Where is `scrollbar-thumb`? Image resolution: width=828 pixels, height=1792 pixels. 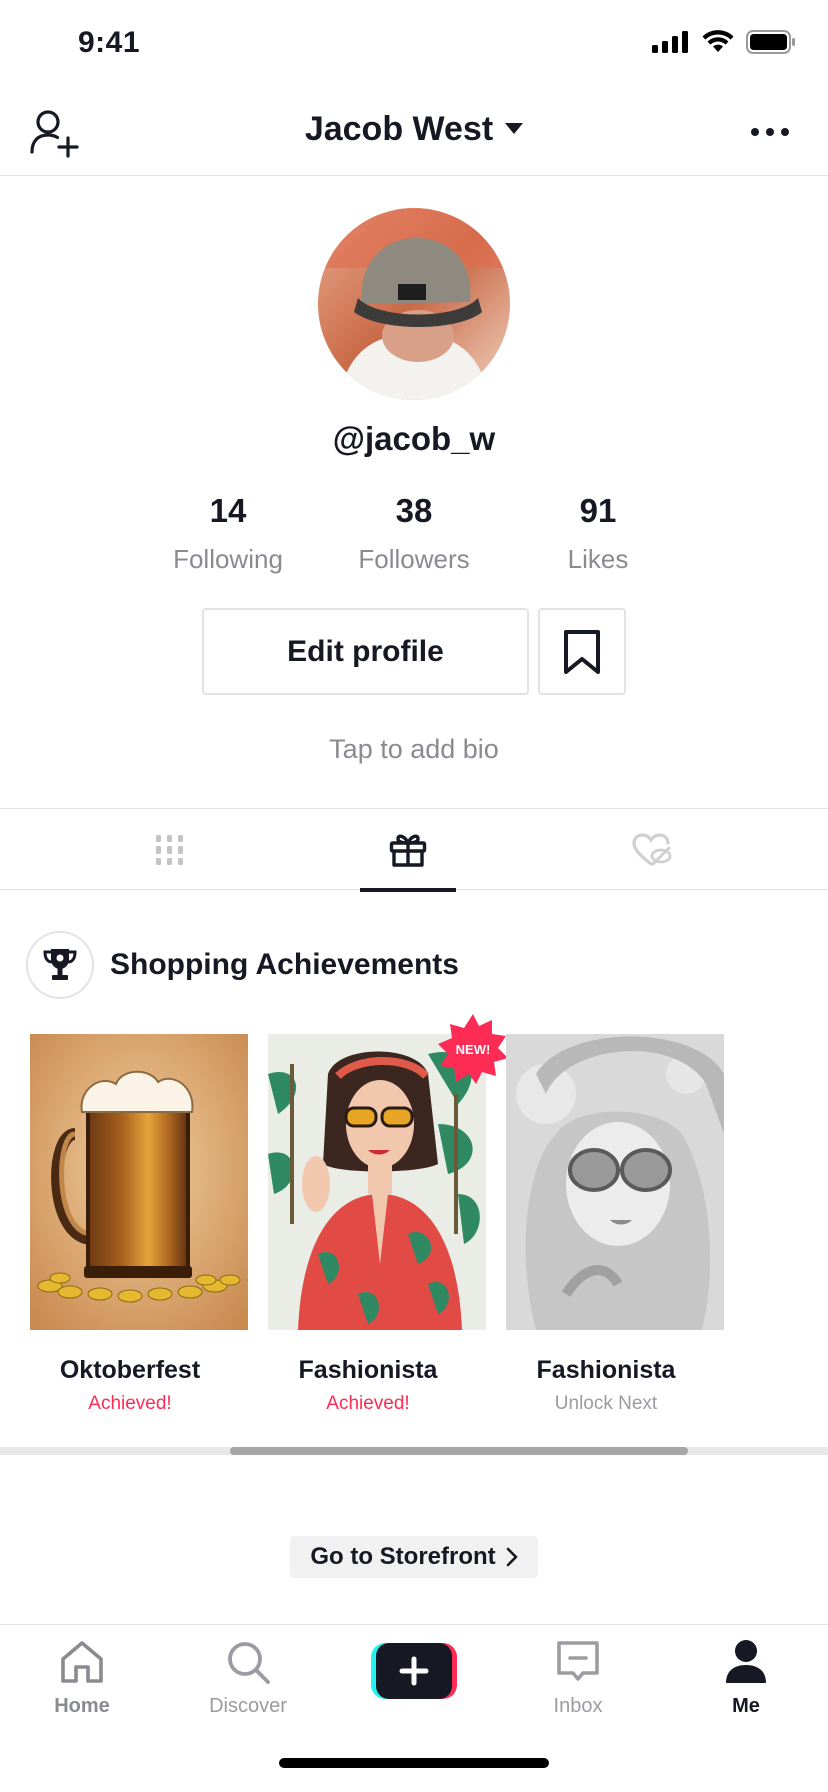 scrollbar-thumb is located at coordinates (459, 1451).